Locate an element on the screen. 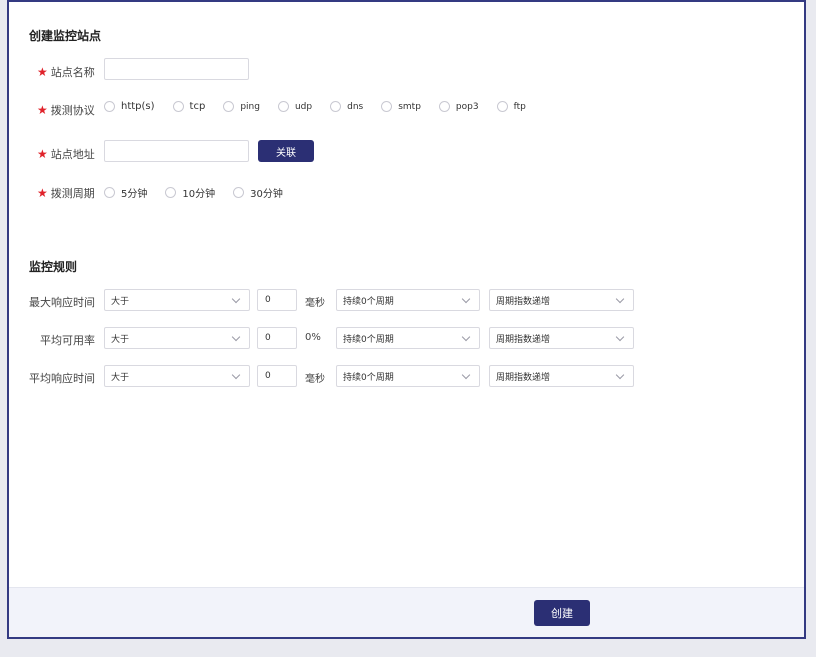  site-address-input is located at coordinates (176, 151).